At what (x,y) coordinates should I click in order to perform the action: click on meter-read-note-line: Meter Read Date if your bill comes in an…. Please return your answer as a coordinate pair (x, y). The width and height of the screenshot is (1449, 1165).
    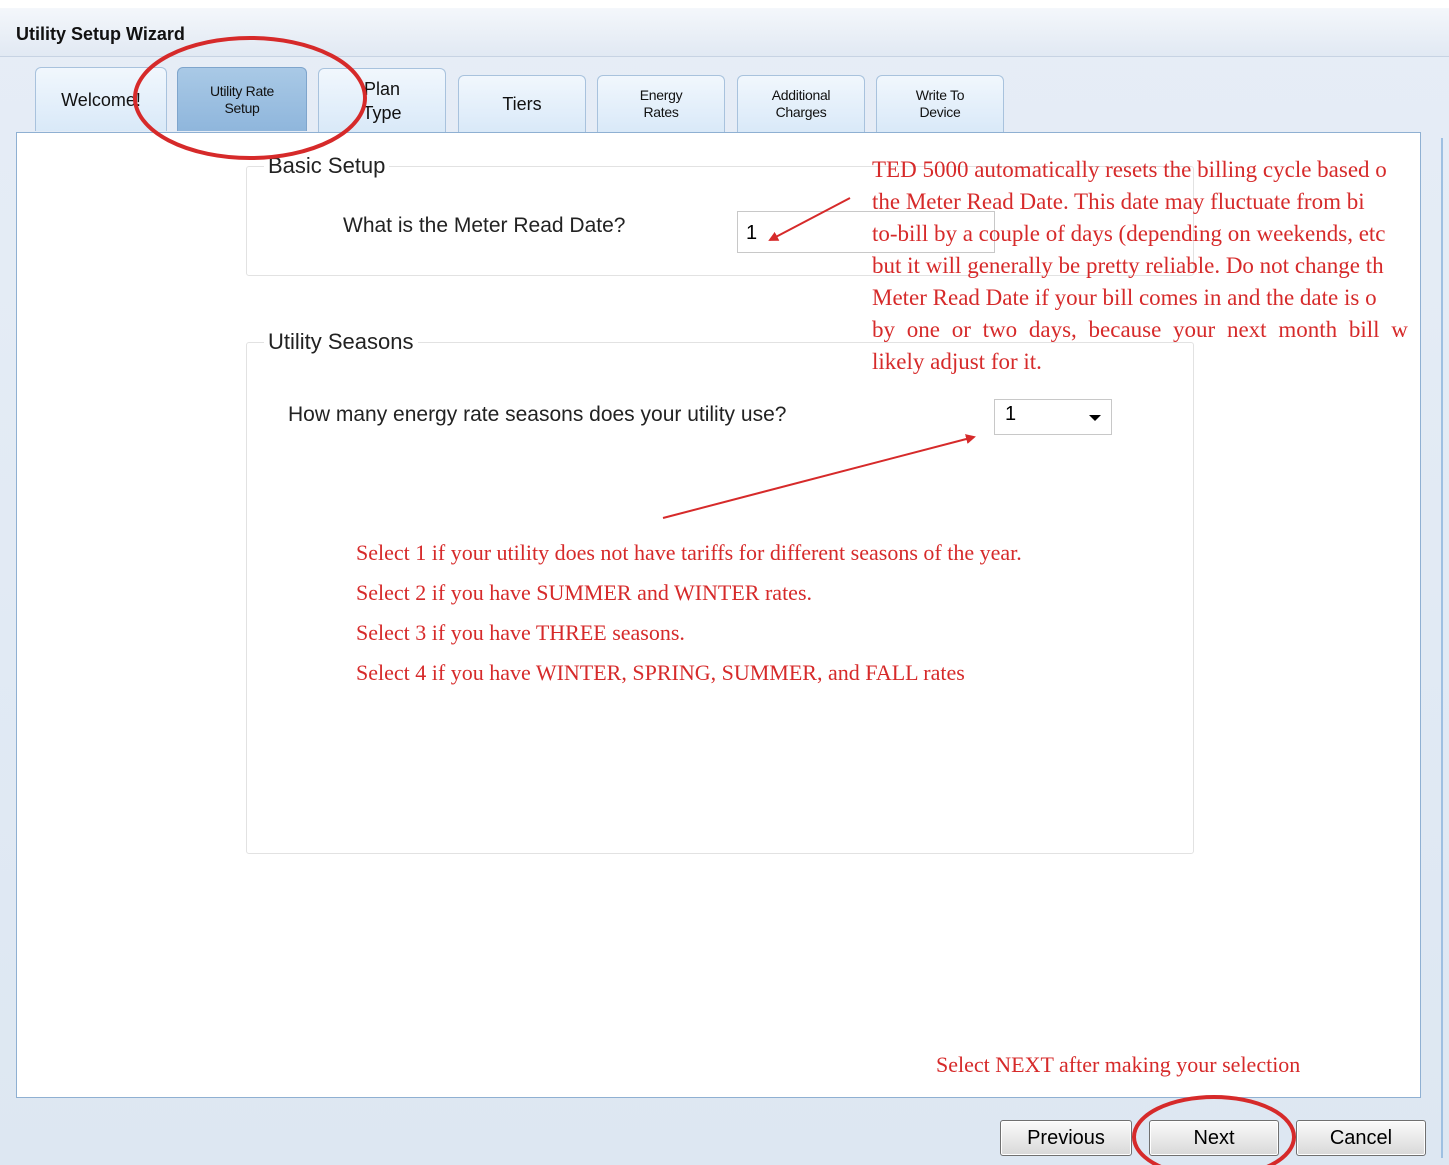
    Looking at the image, I should click on (1124, 297).